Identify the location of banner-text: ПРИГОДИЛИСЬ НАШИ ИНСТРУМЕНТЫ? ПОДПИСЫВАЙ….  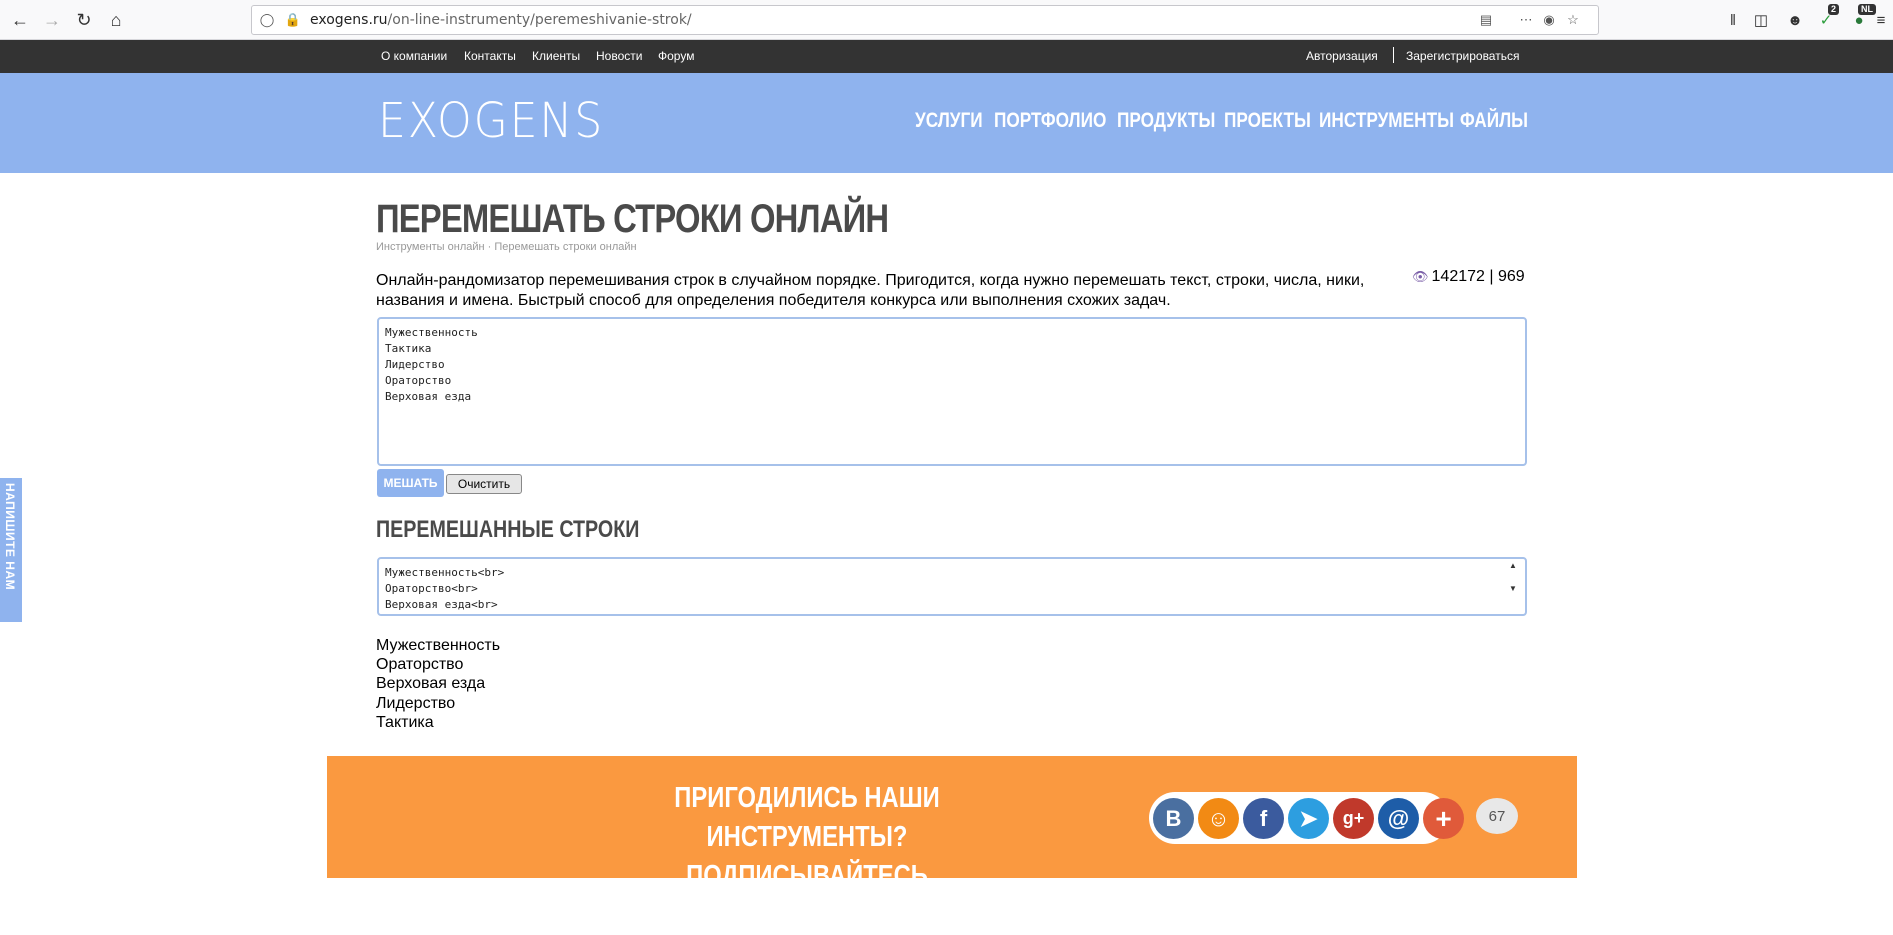
(806, 857).